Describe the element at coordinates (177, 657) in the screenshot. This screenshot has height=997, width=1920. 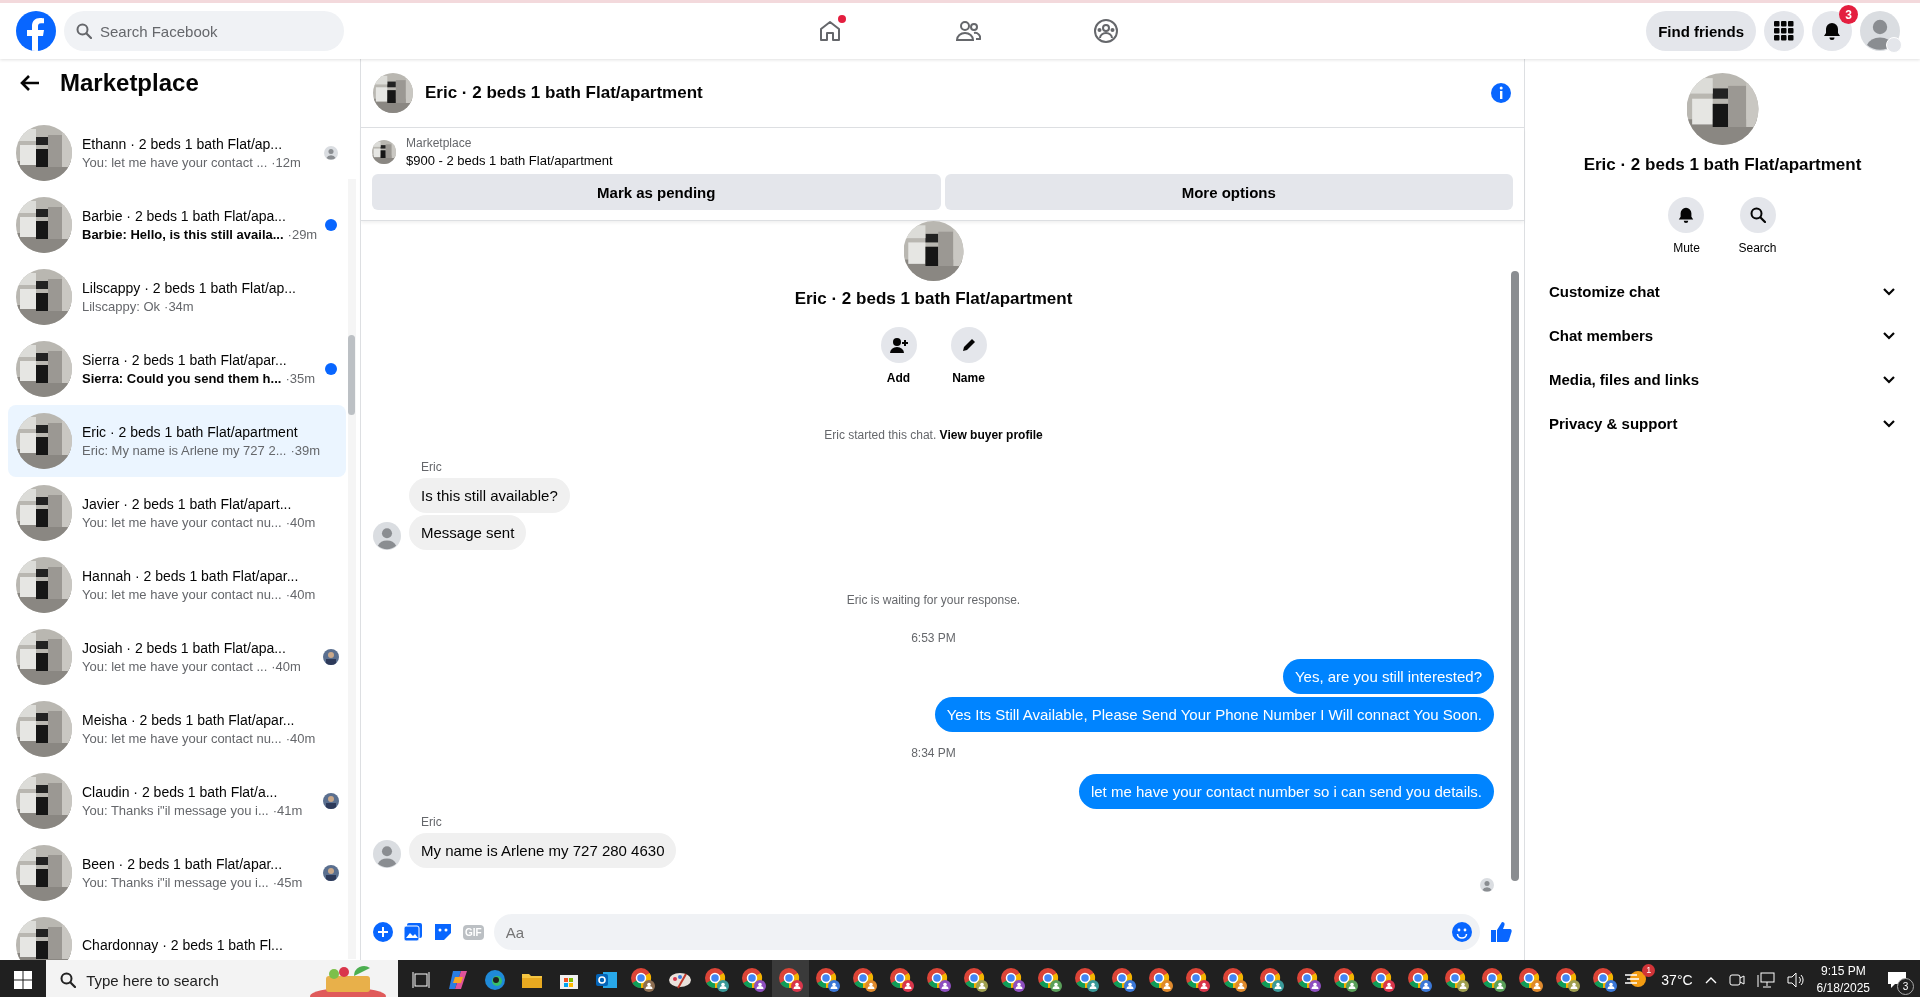
I see `conversation-item: Josiah · 2 beds 1 bath Flat/apa... You: let me have your contact ... ·40m` at that location.